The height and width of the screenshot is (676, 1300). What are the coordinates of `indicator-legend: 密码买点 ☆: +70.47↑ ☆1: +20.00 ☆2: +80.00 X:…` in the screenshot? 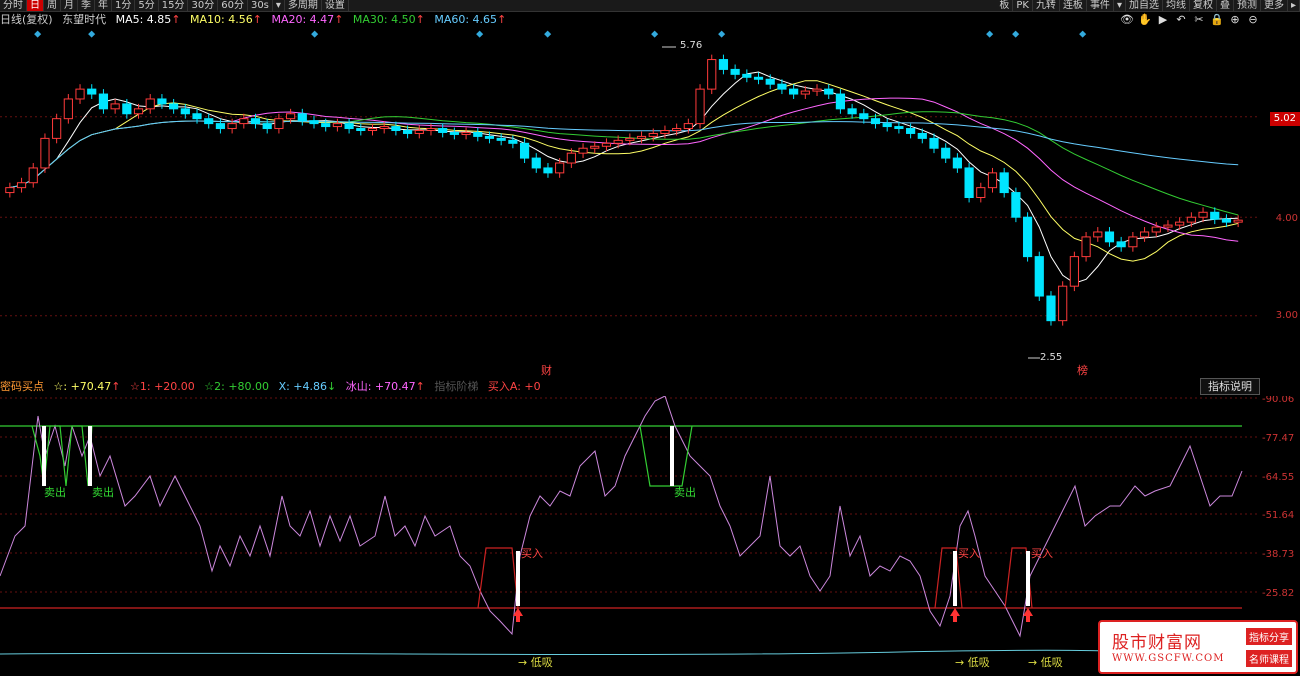 It's located at (273, 387).